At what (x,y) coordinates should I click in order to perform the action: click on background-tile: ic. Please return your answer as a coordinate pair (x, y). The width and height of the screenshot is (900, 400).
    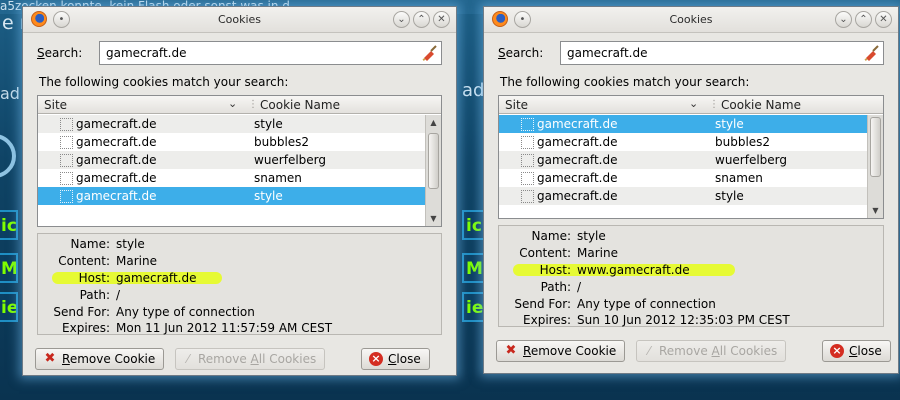
    Looking at the image, I should click on (9, 225).